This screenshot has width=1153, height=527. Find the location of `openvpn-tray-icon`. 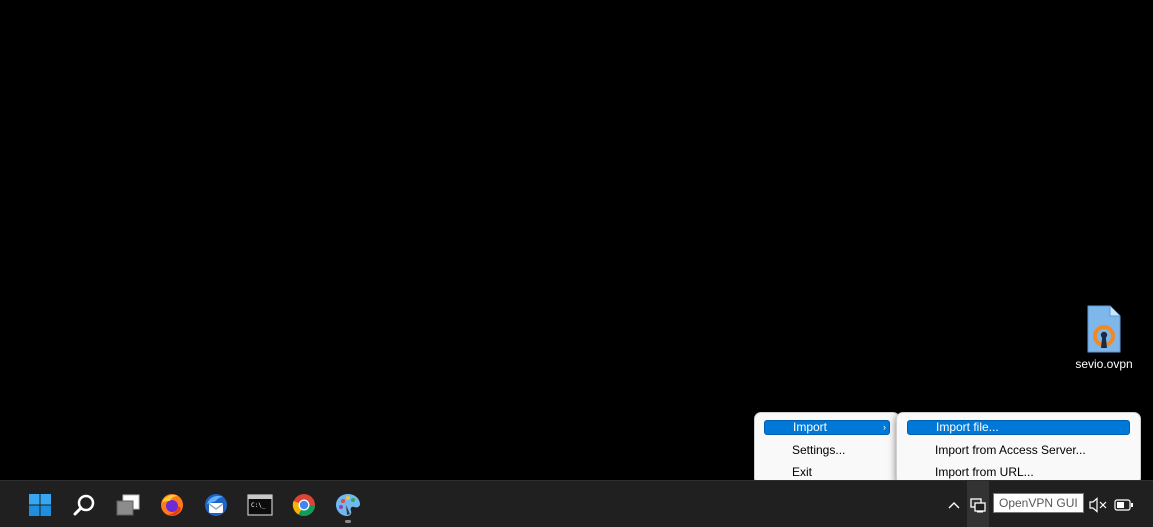

openvpn-tray-icon is located at coordinates (978, 504).